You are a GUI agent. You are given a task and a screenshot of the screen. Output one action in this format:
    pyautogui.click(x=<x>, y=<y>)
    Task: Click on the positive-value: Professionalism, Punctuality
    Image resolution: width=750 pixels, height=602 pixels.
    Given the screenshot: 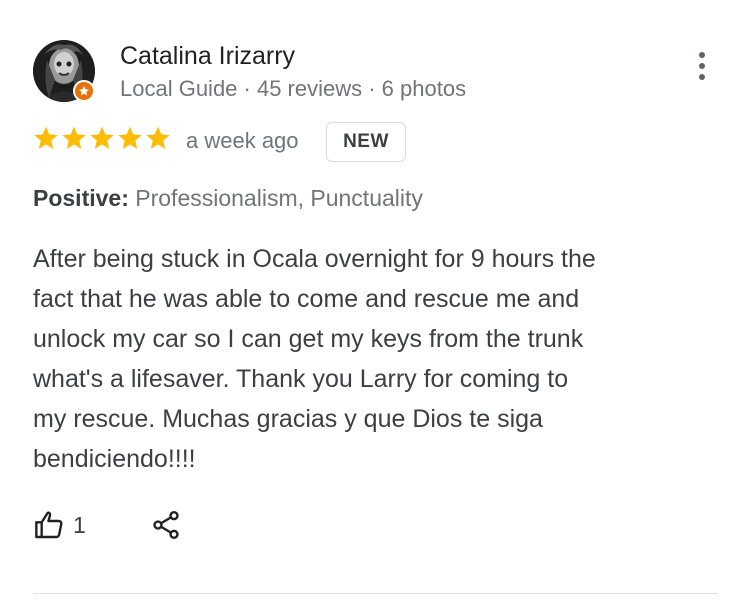 What is the action you would take?
    pyautogui.click(x=279, y=198)
    